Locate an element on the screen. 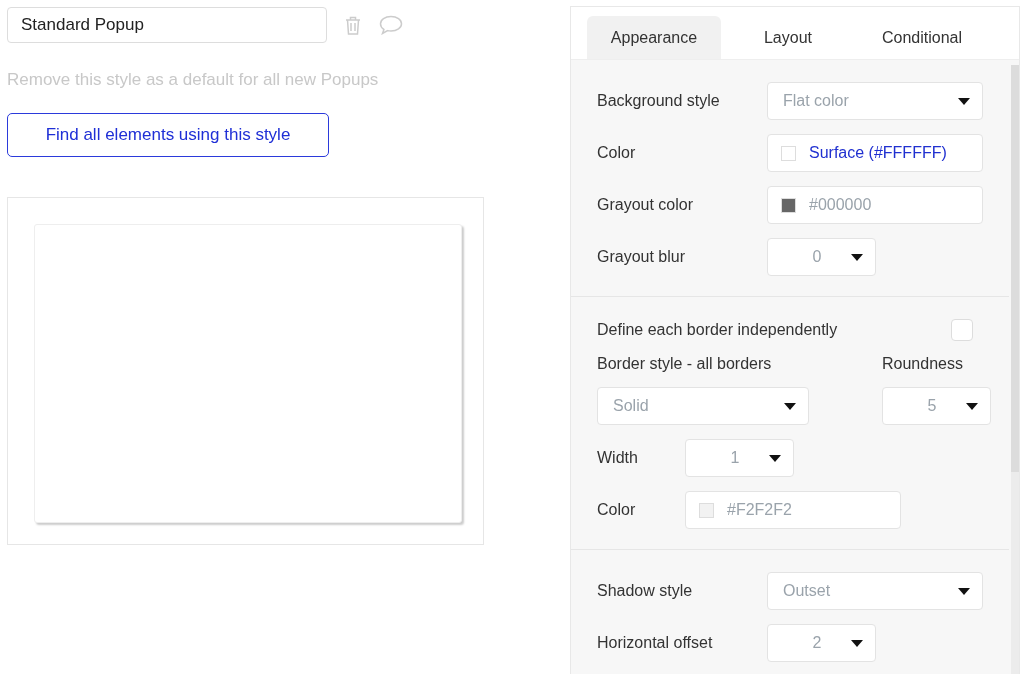  dropdown: 0 is located at coordinates (821, 257).